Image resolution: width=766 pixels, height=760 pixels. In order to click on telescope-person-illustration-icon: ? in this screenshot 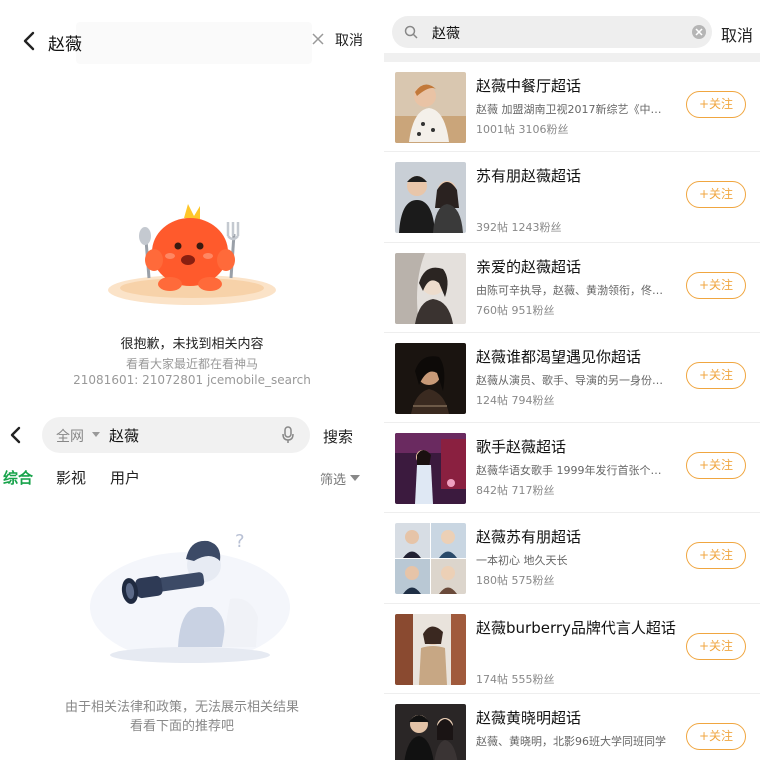, I will do `click(190, 597)`.